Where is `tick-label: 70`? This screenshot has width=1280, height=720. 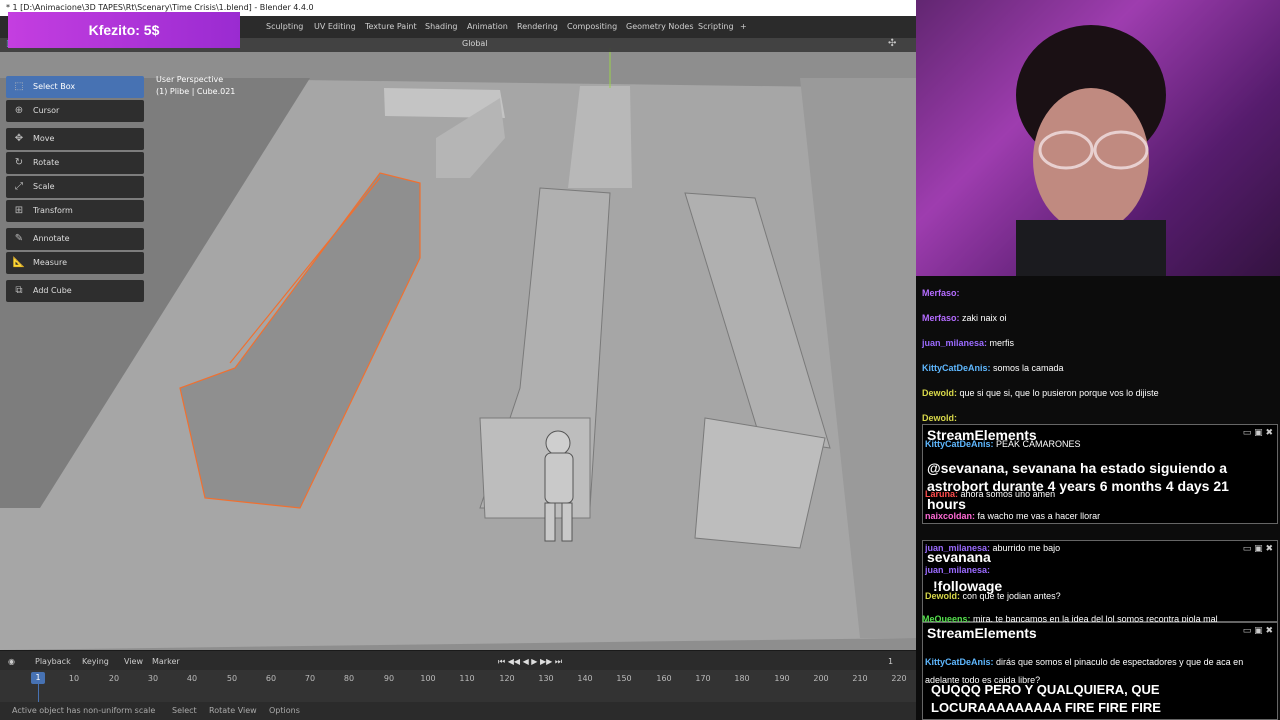 tick-label: 70 is located at coordinates (310, 678).